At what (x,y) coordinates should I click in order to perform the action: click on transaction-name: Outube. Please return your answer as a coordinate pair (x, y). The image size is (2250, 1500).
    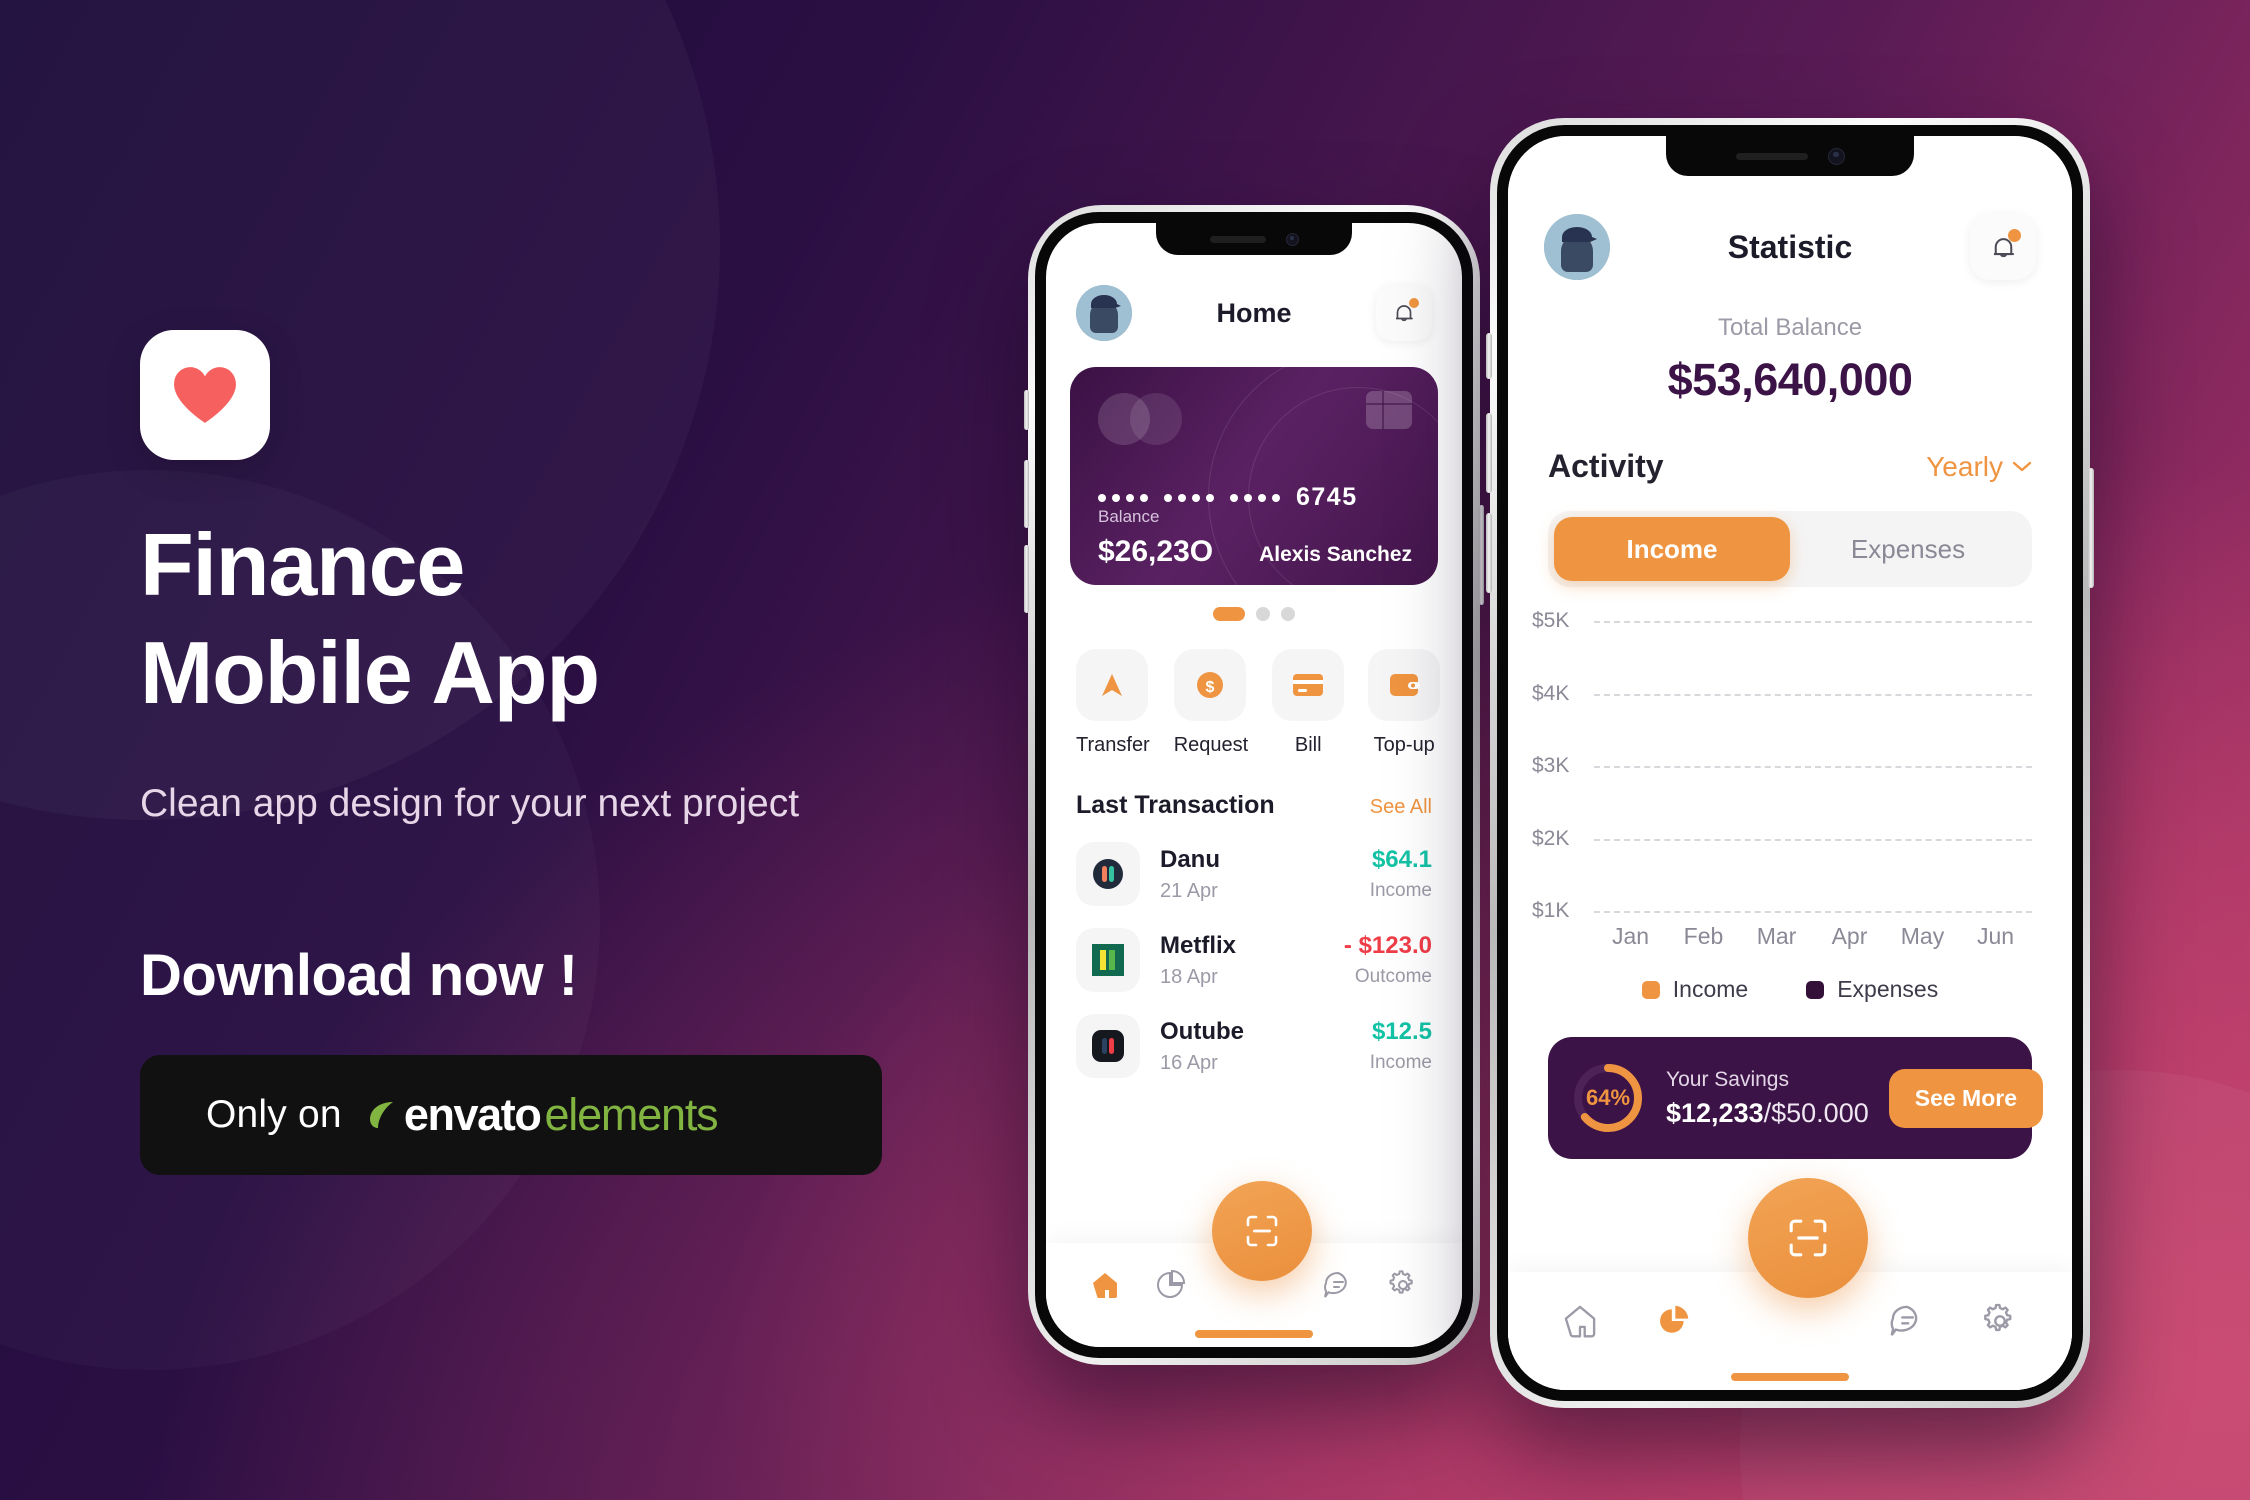
    Looking at the image, I should click on (1202, 1031).